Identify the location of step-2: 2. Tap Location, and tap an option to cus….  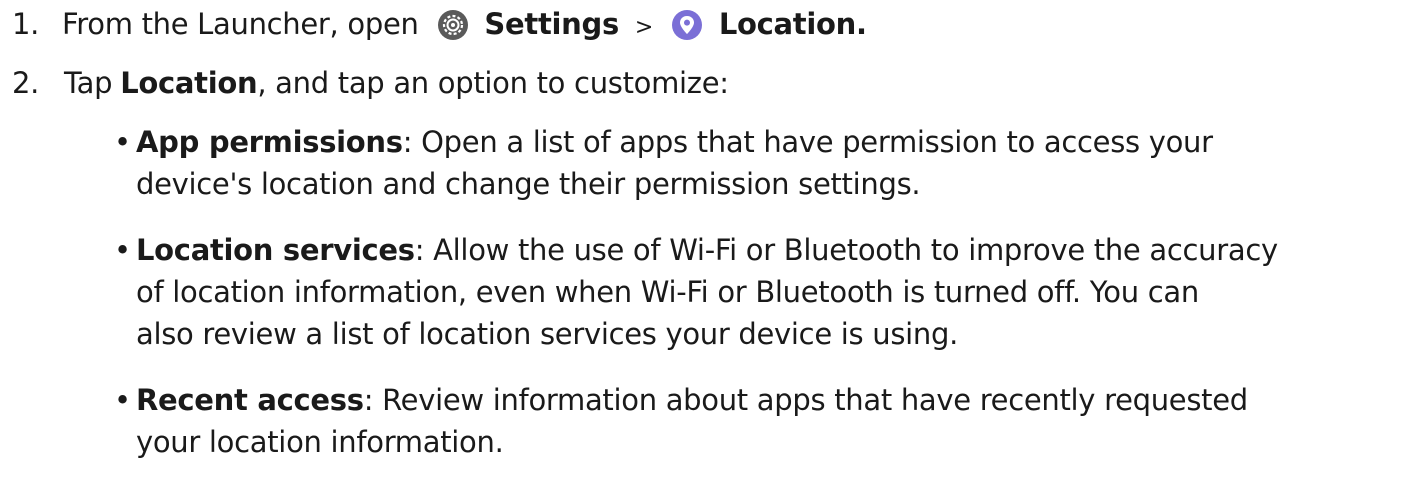
(370, 83).